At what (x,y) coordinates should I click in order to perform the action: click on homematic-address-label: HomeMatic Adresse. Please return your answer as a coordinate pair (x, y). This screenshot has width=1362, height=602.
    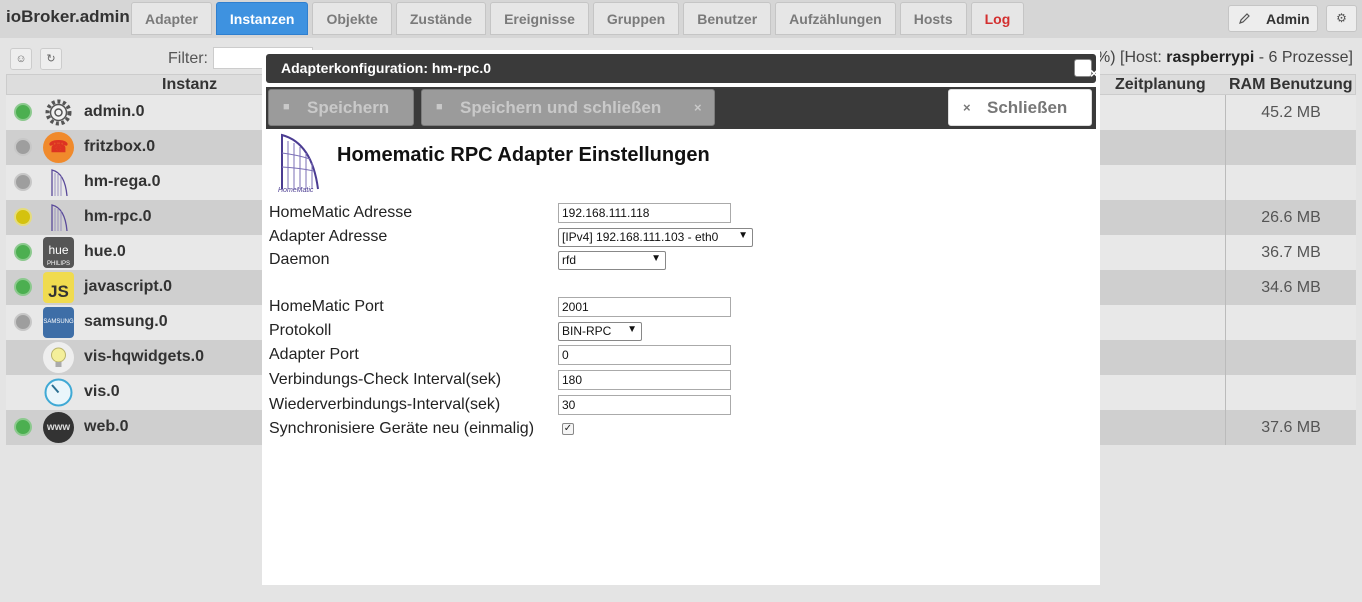
    Looking at the image, I should click on (341, 212).